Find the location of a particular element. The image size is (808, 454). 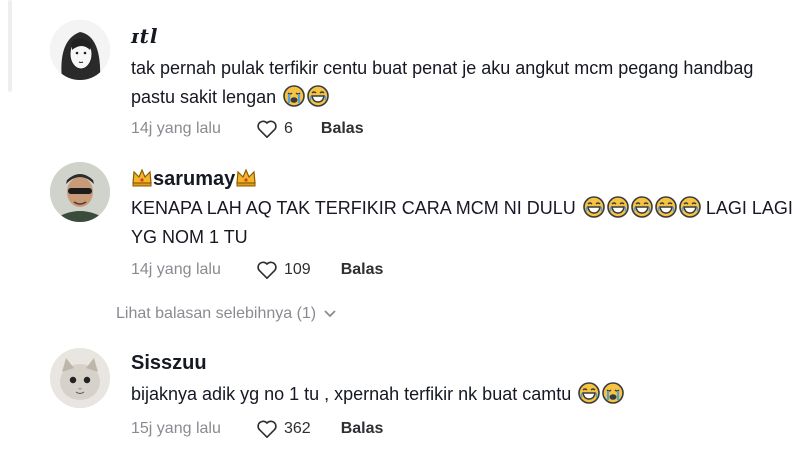

comment-meta: 14j yang lalu 109 Balas is located at coordinates (257, 270).